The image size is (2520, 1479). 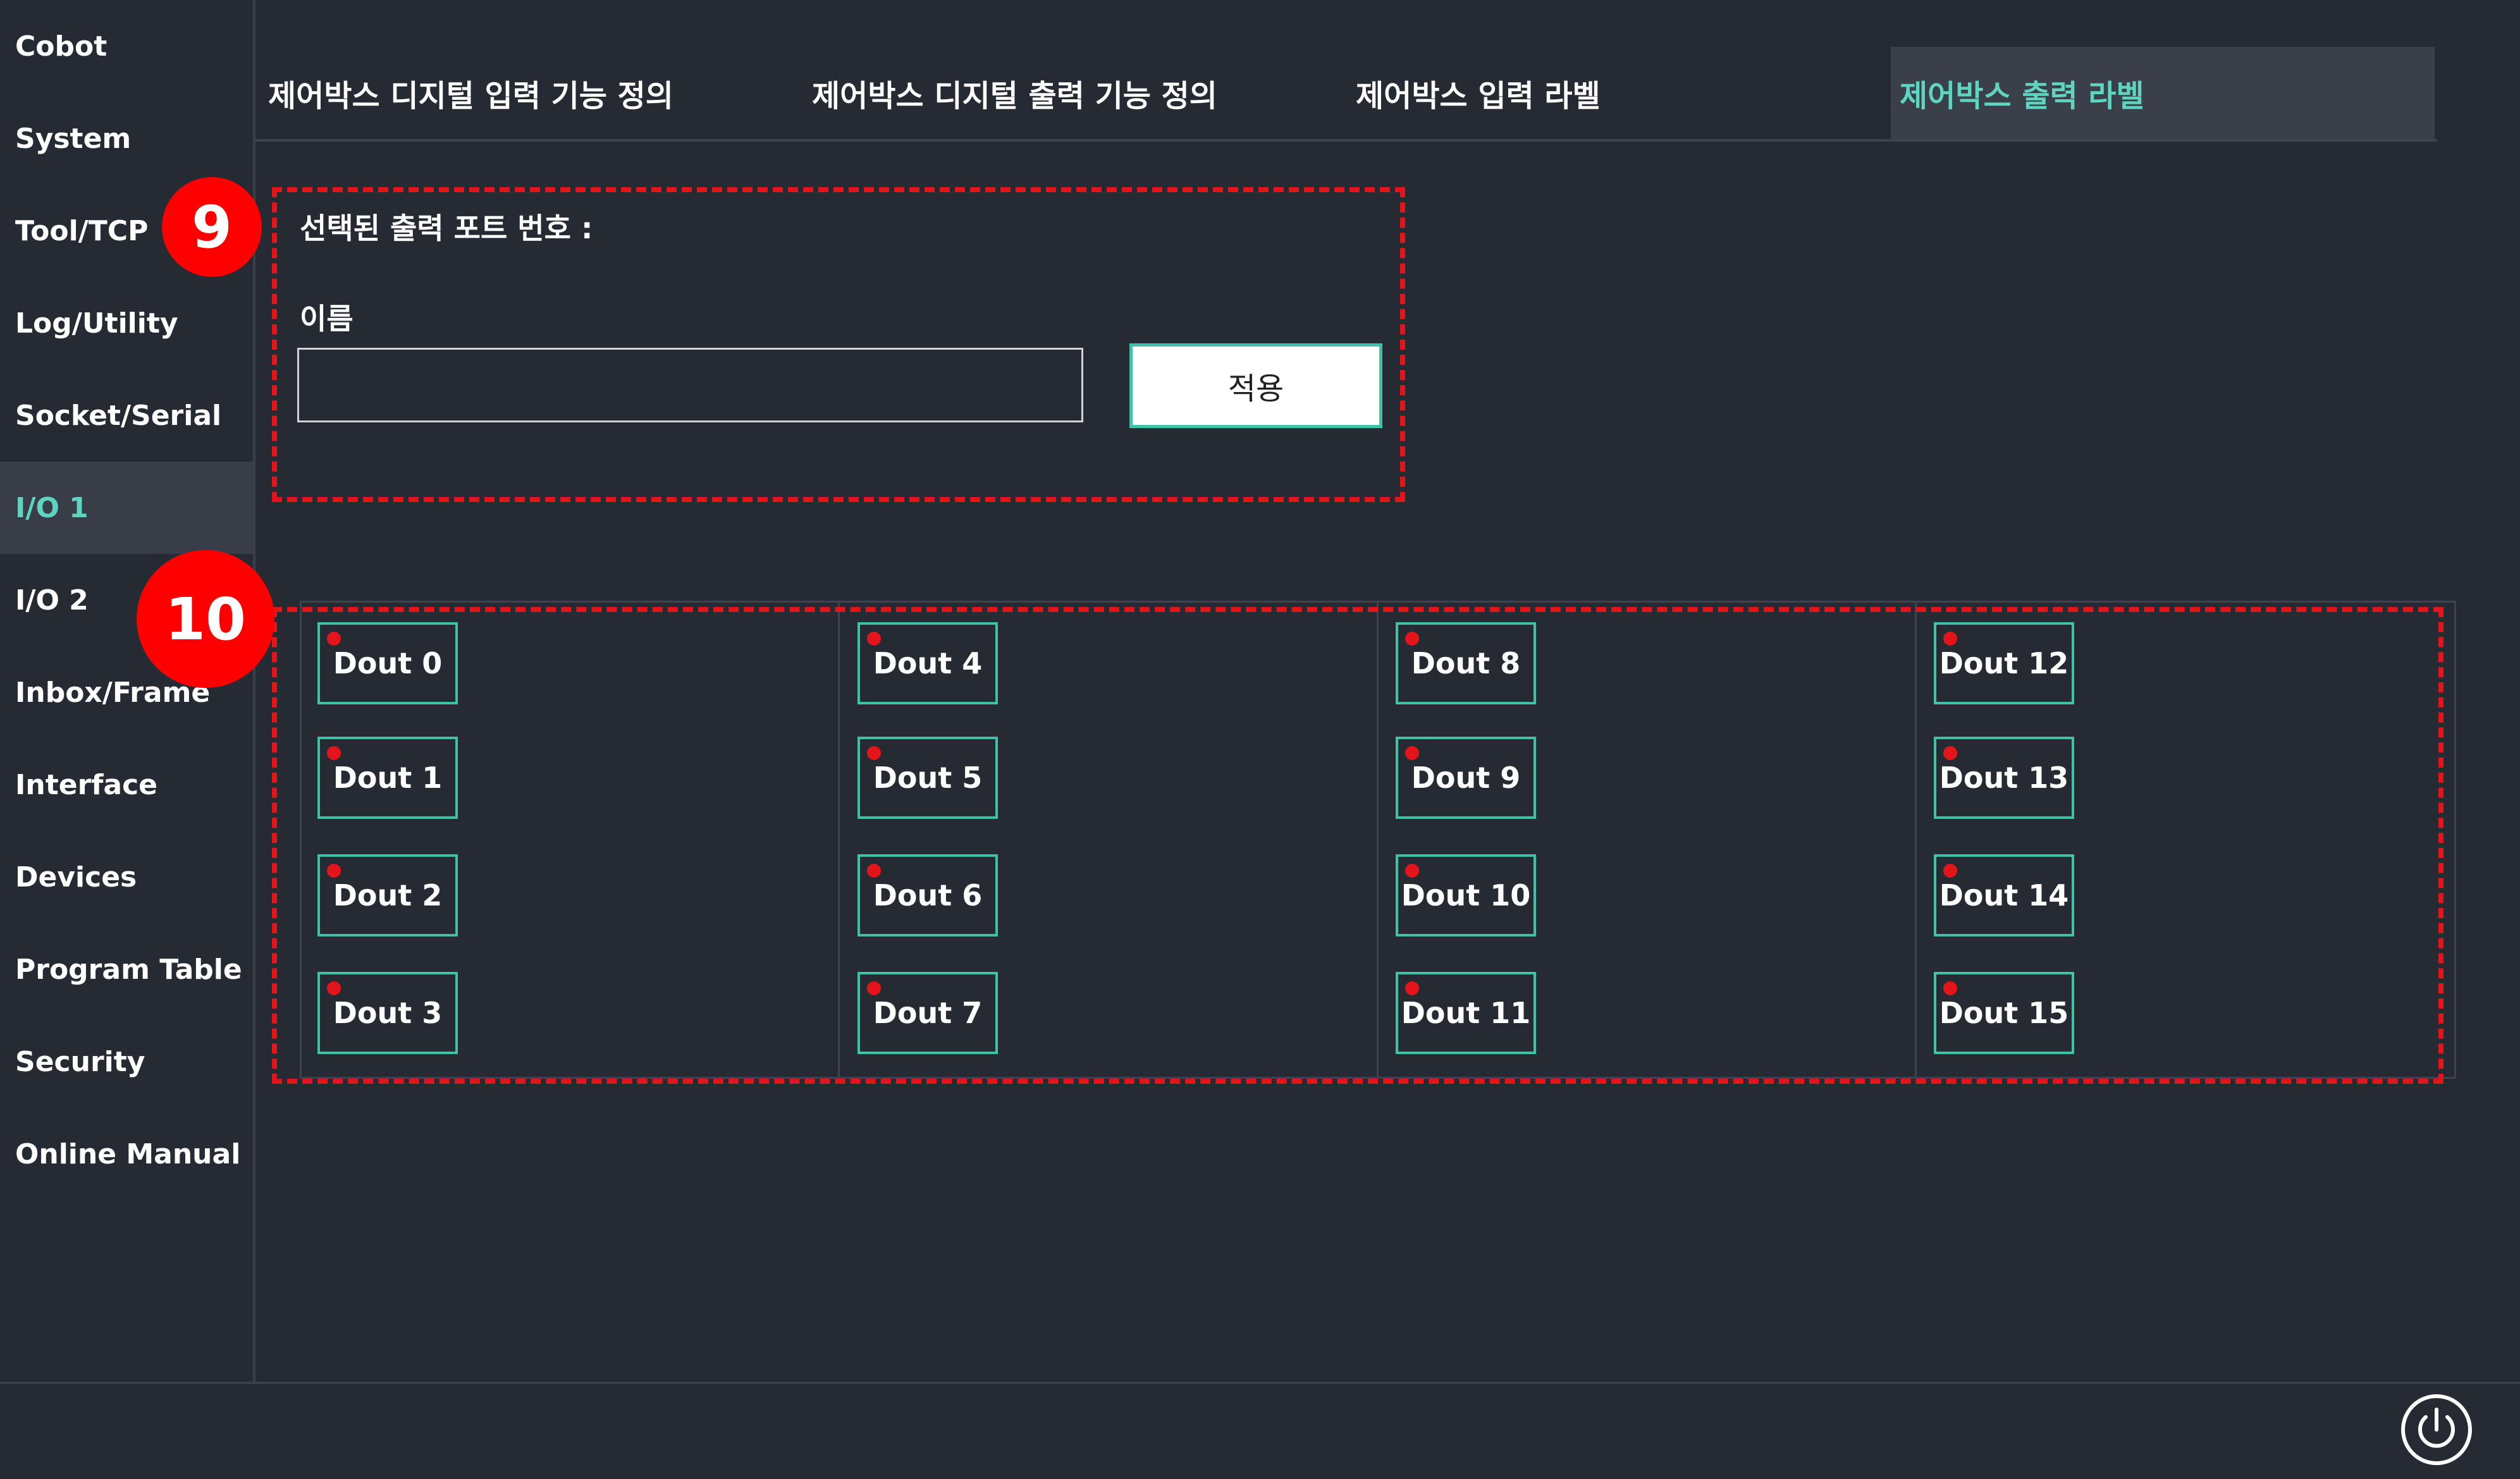 I want to click on tab-divider, so click(x=1346, y=140).